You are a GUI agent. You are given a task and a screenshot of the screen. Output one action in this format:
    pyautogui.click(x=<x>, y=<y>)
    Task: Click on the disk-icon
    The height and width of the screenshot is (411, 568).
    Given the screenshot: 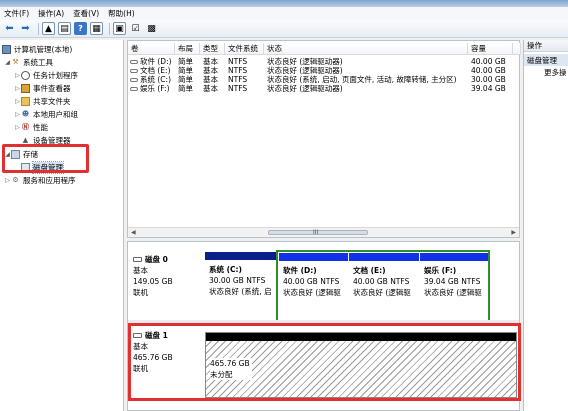 What is the action you would take?
    pyautogui.click(x=137, y=259)
    